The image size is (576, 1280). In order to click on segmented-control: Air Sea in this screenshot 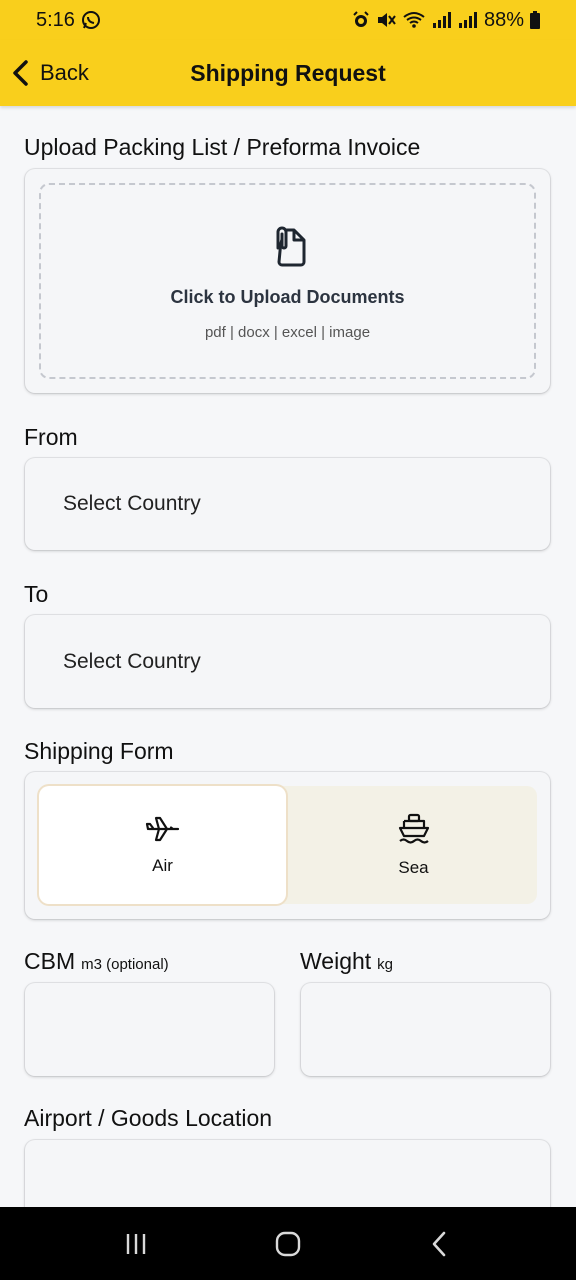, I will do `click(288, 845)`.